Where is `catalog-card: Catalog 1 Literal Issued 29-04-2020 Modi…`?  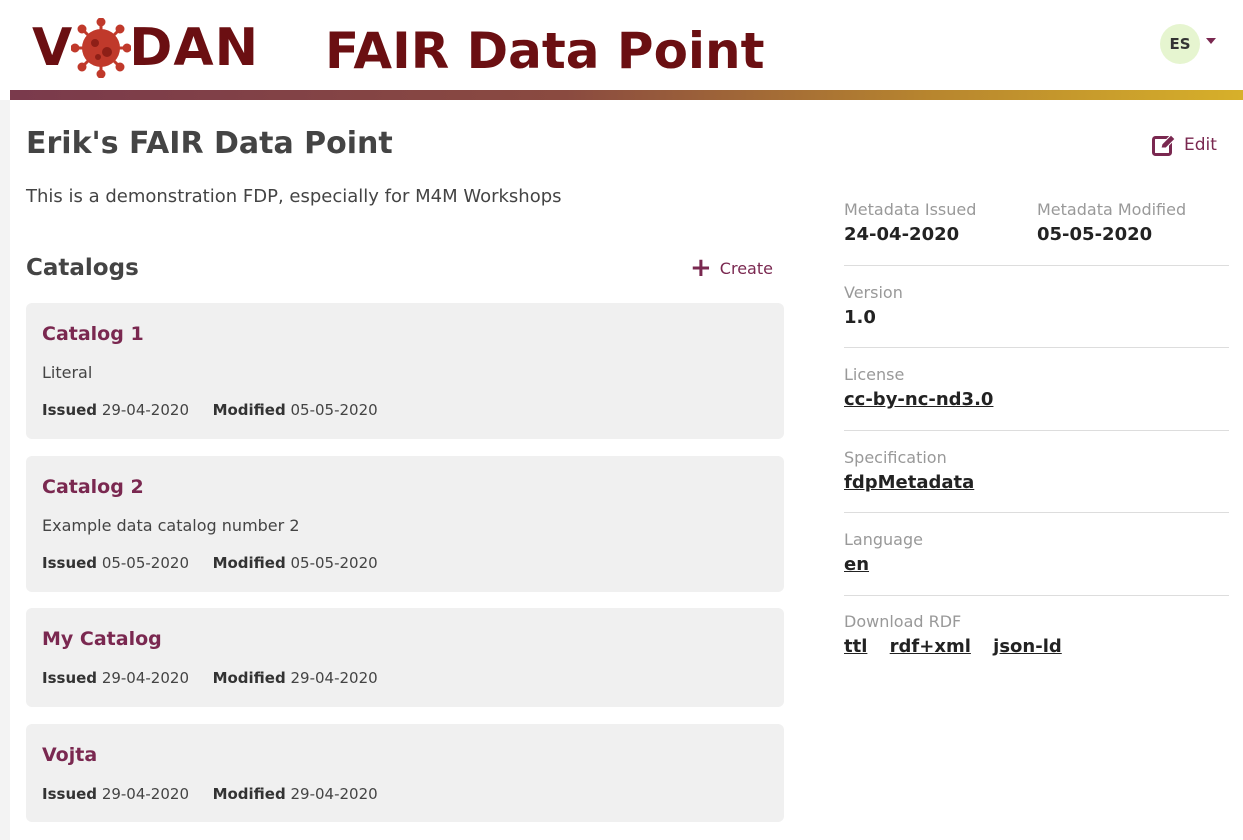 catalog-card: Catalog 1 Literal Issued 29-04-2020 Modi… is located at coordinates (405, 371).